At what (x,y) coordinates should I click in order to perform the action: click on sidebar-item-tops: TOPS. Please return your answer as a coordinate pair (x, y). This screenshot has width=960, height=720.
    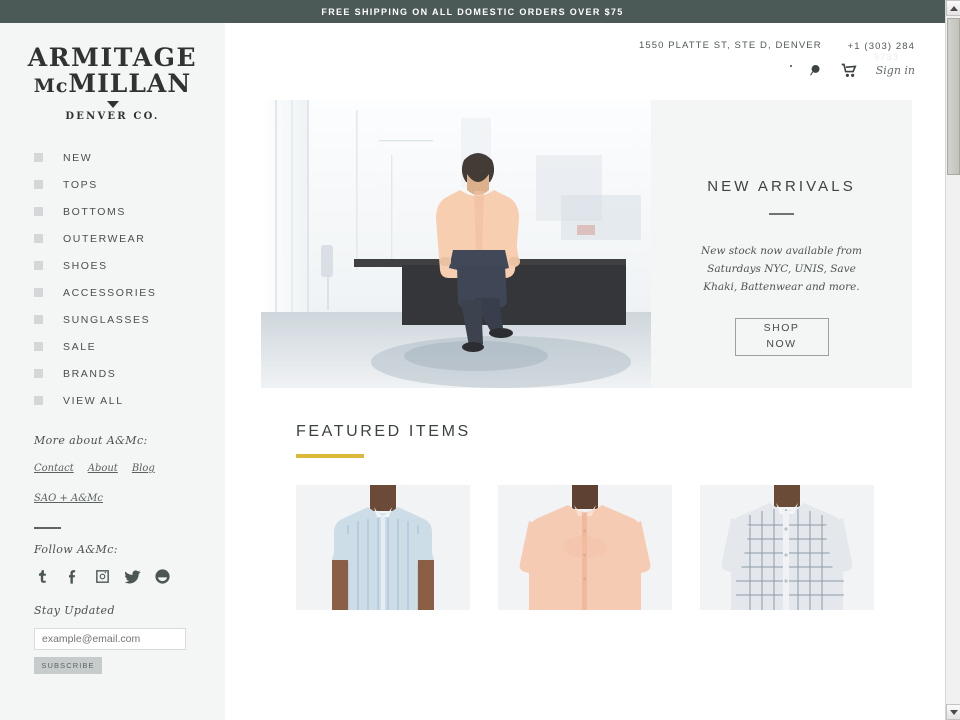
    Looking at the image, I should click on (129, 184).